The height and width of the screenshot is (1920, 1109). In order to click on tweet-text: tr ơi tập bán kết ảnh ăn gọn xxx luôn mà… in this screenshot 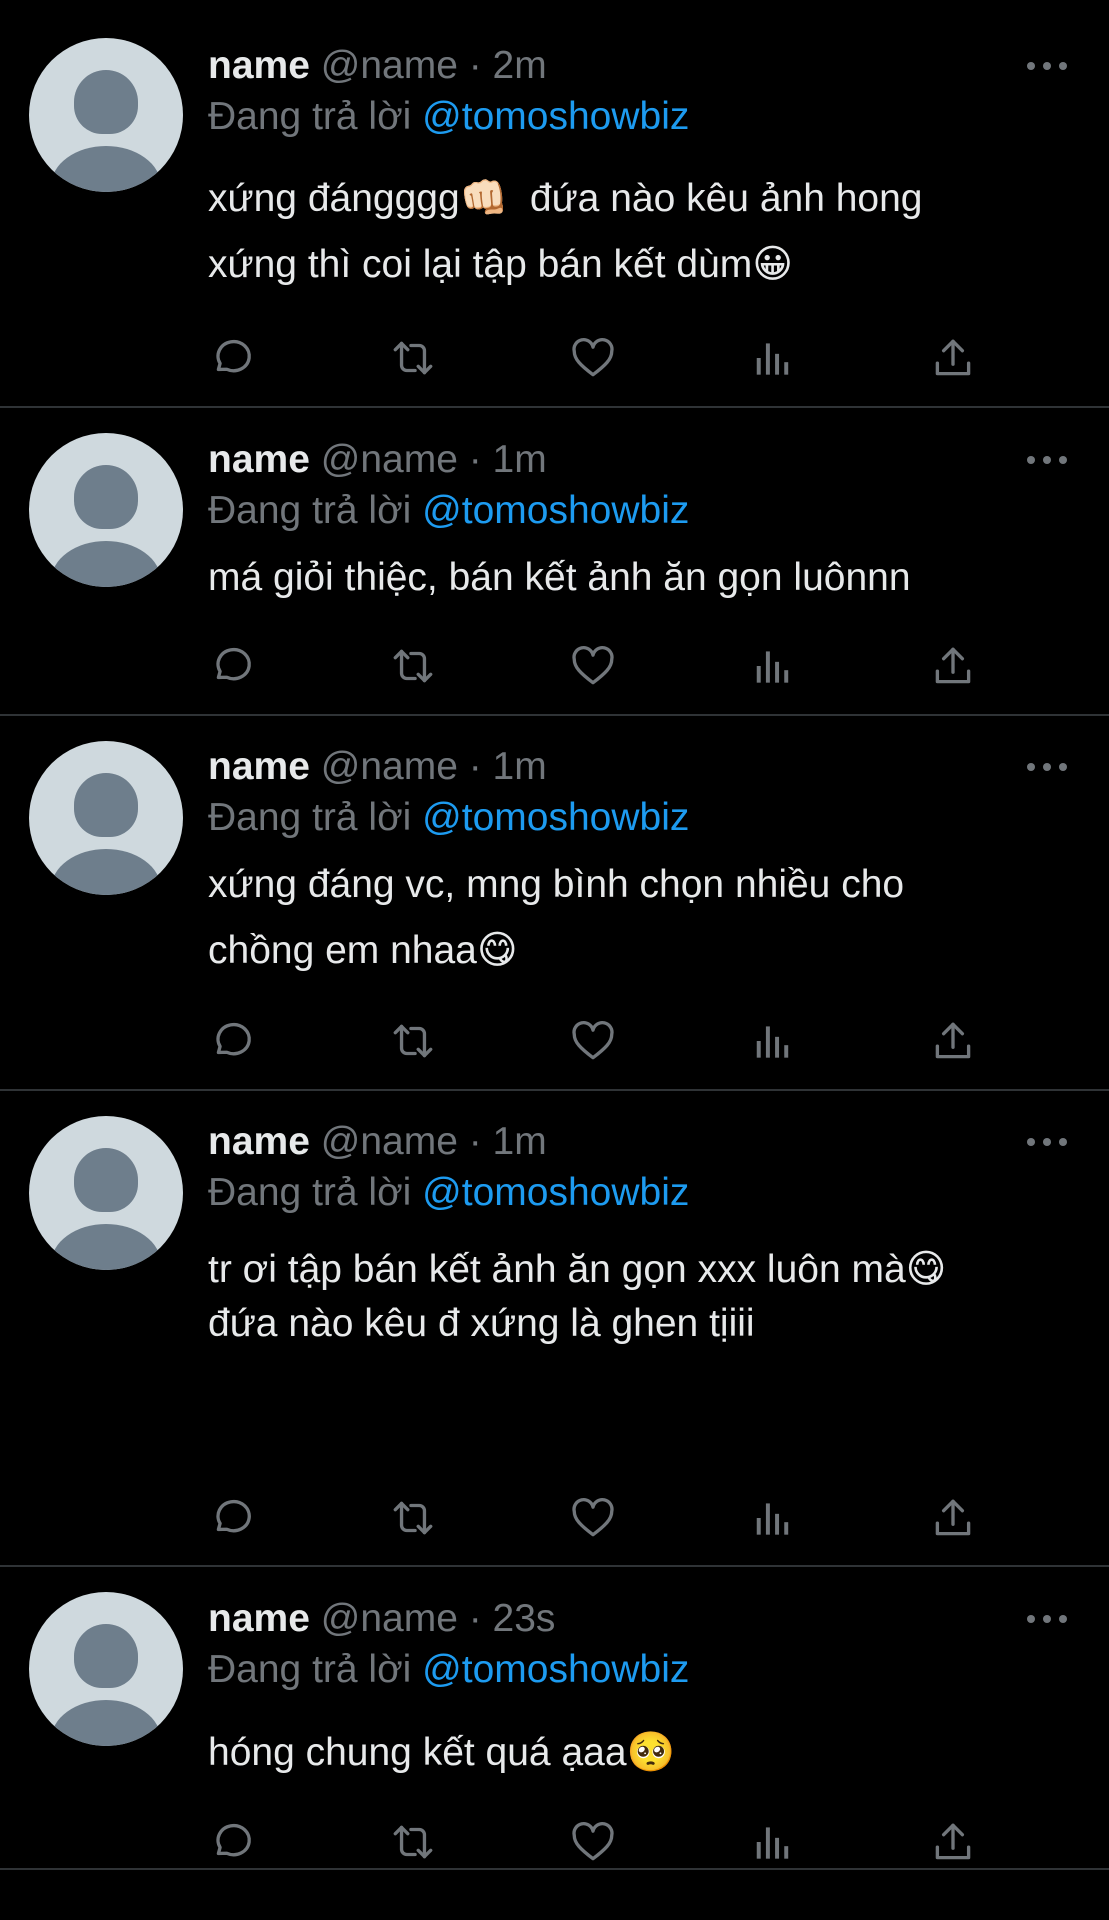, I will do `click(577, 1296)`.